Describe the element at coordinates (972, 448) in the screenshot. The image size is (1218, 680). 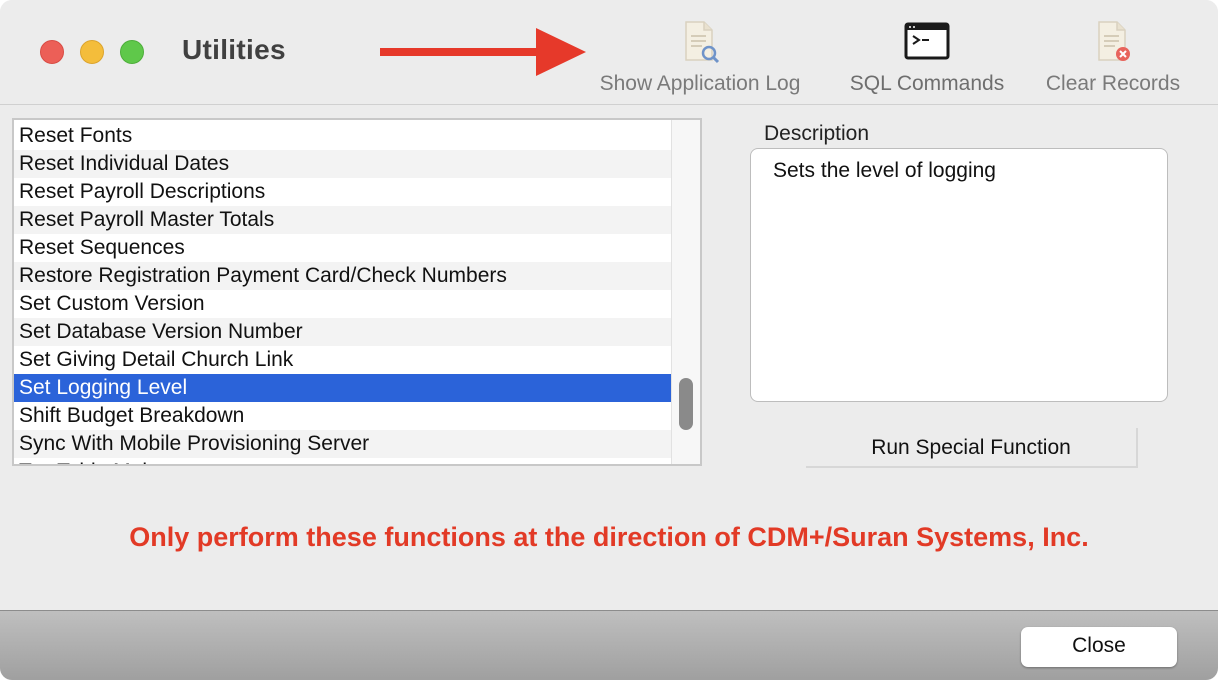
I see `run-special-function-button: Run Special Function` at that location.